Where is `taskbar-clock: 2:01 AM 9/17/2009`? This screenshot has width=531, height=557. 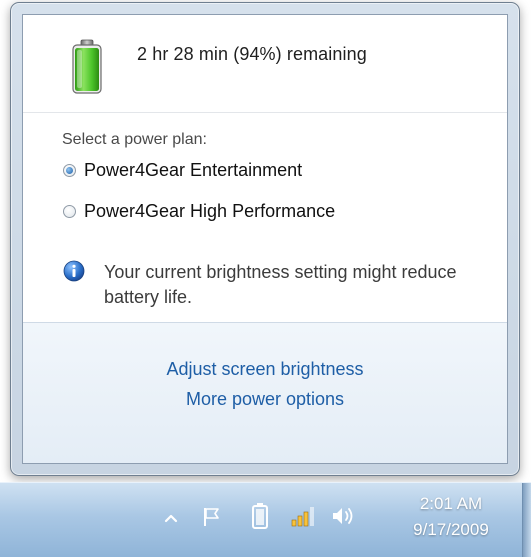 taskbar-clock: 2:01 AM 9/17/2009 is located at coordinates (451, 517).